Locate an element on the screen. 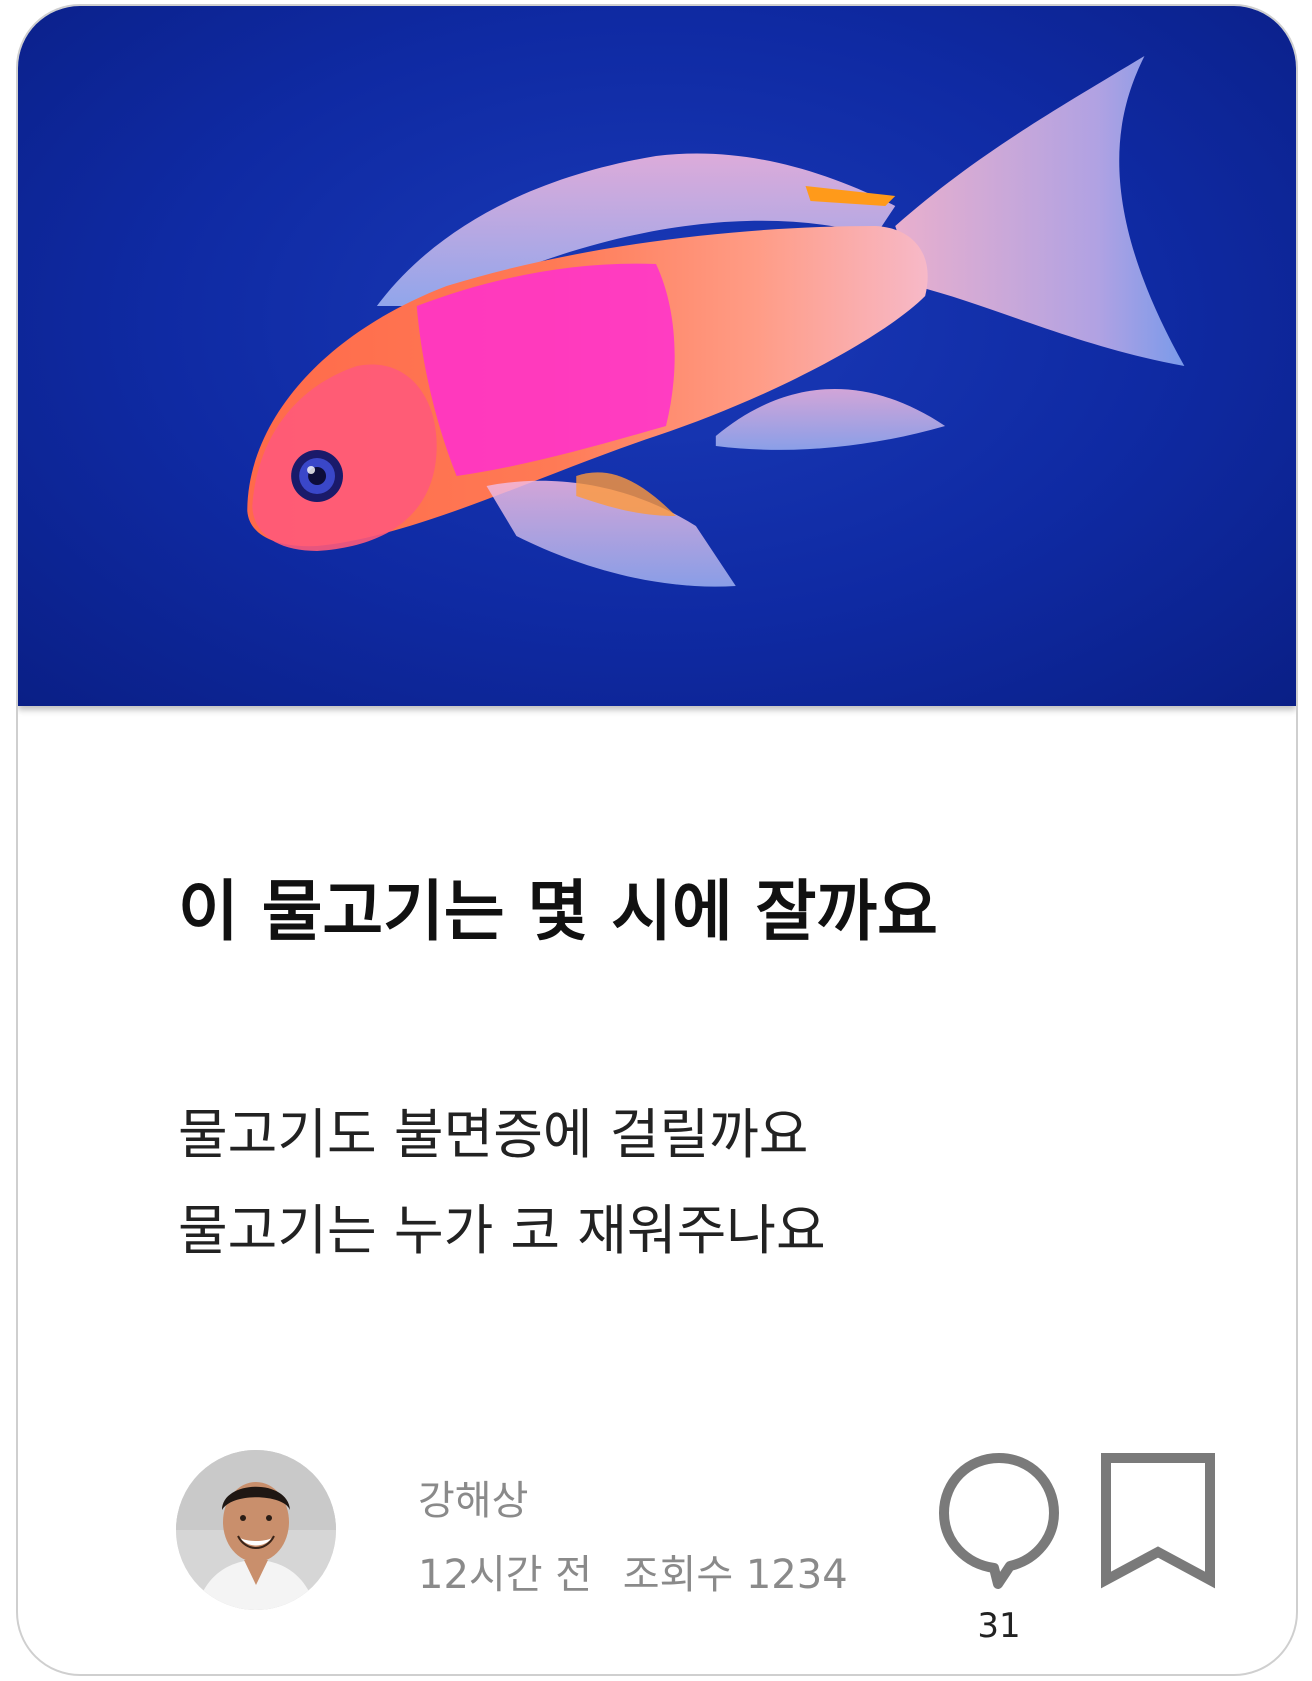 The width and height of the screenshot is (1312, 1681). post-time-ago: 12시간 전 is located at coordinates (505, 1575).